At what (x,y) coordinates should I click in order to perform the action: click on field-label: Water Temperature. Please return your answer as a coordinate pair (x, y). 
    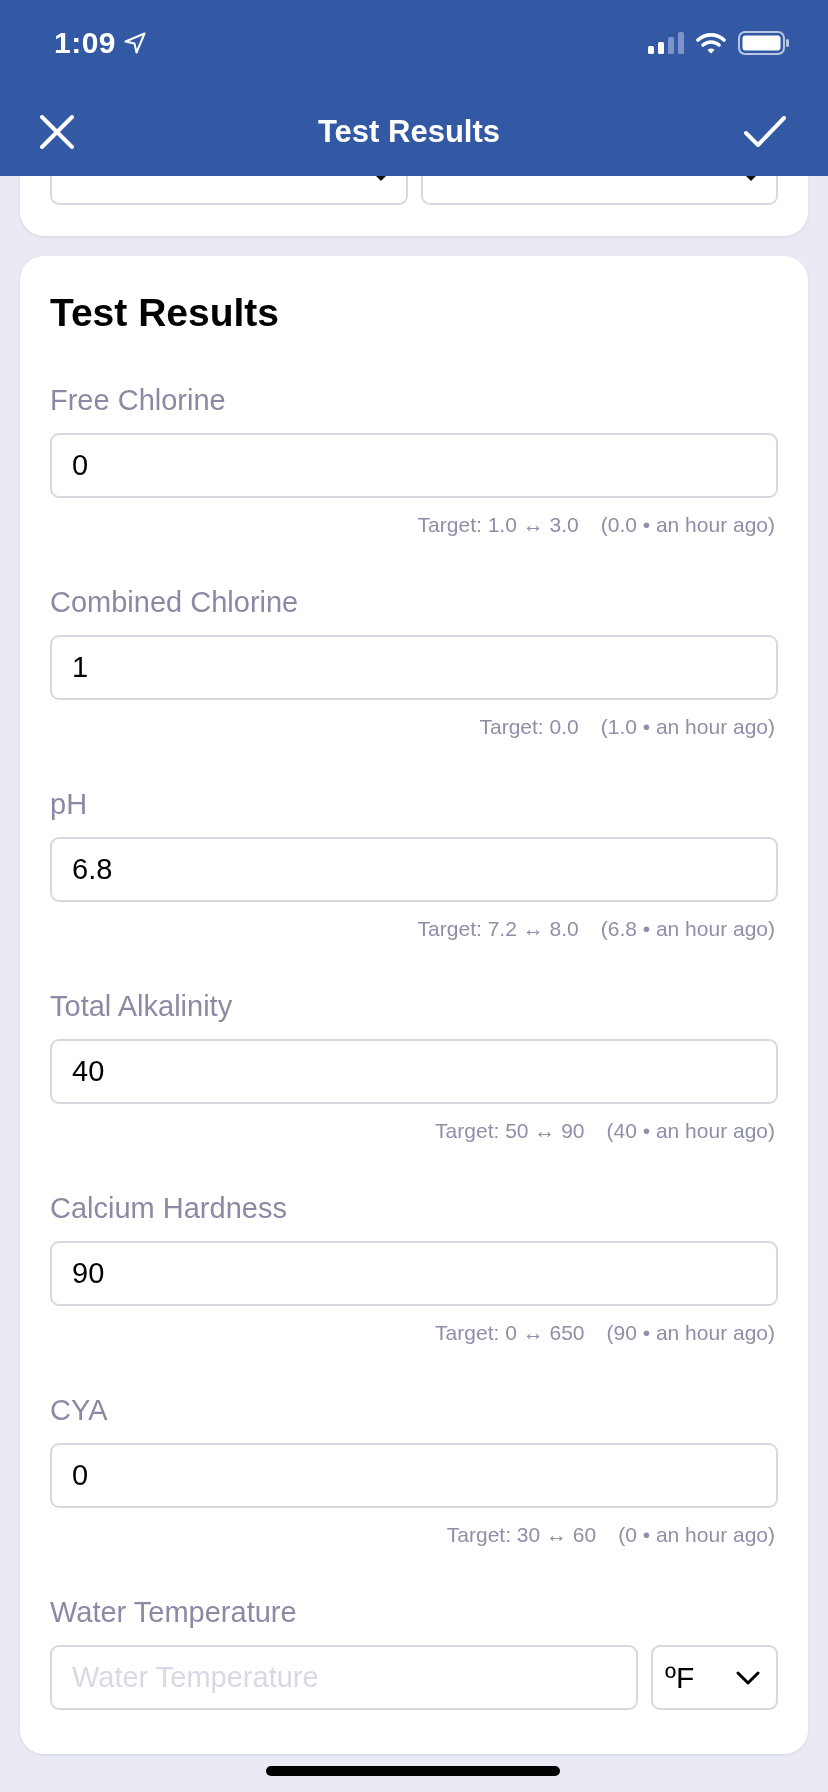
    Looking at the image, I should click on (173, 1612).